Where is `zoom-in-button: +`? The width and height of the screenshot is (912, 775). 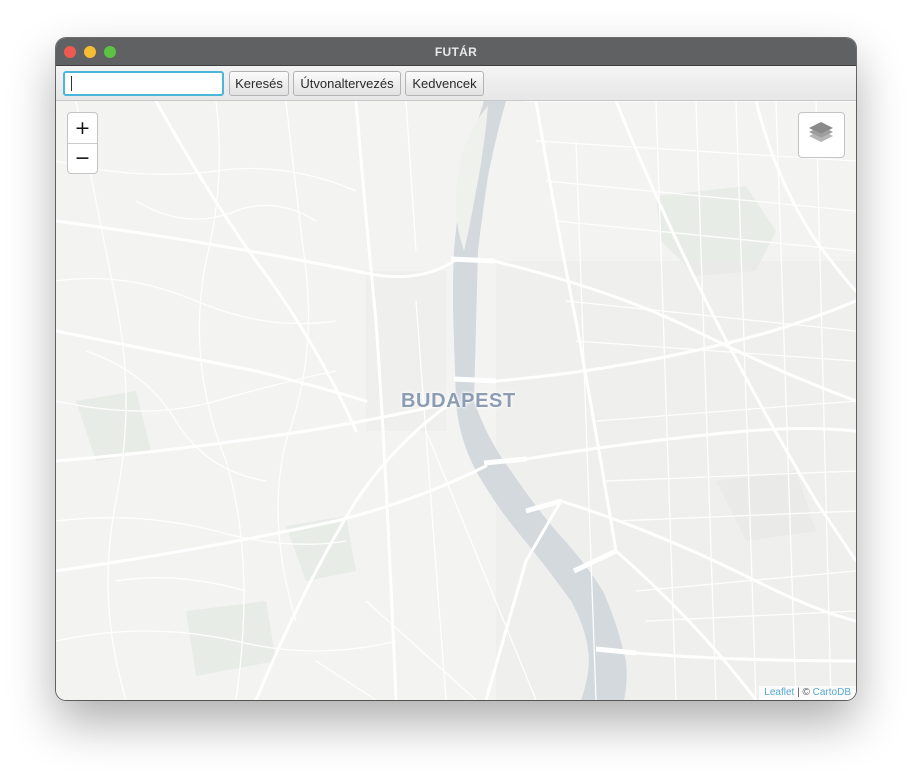 zoom-in-button: + is located at coordinates (82, 128).